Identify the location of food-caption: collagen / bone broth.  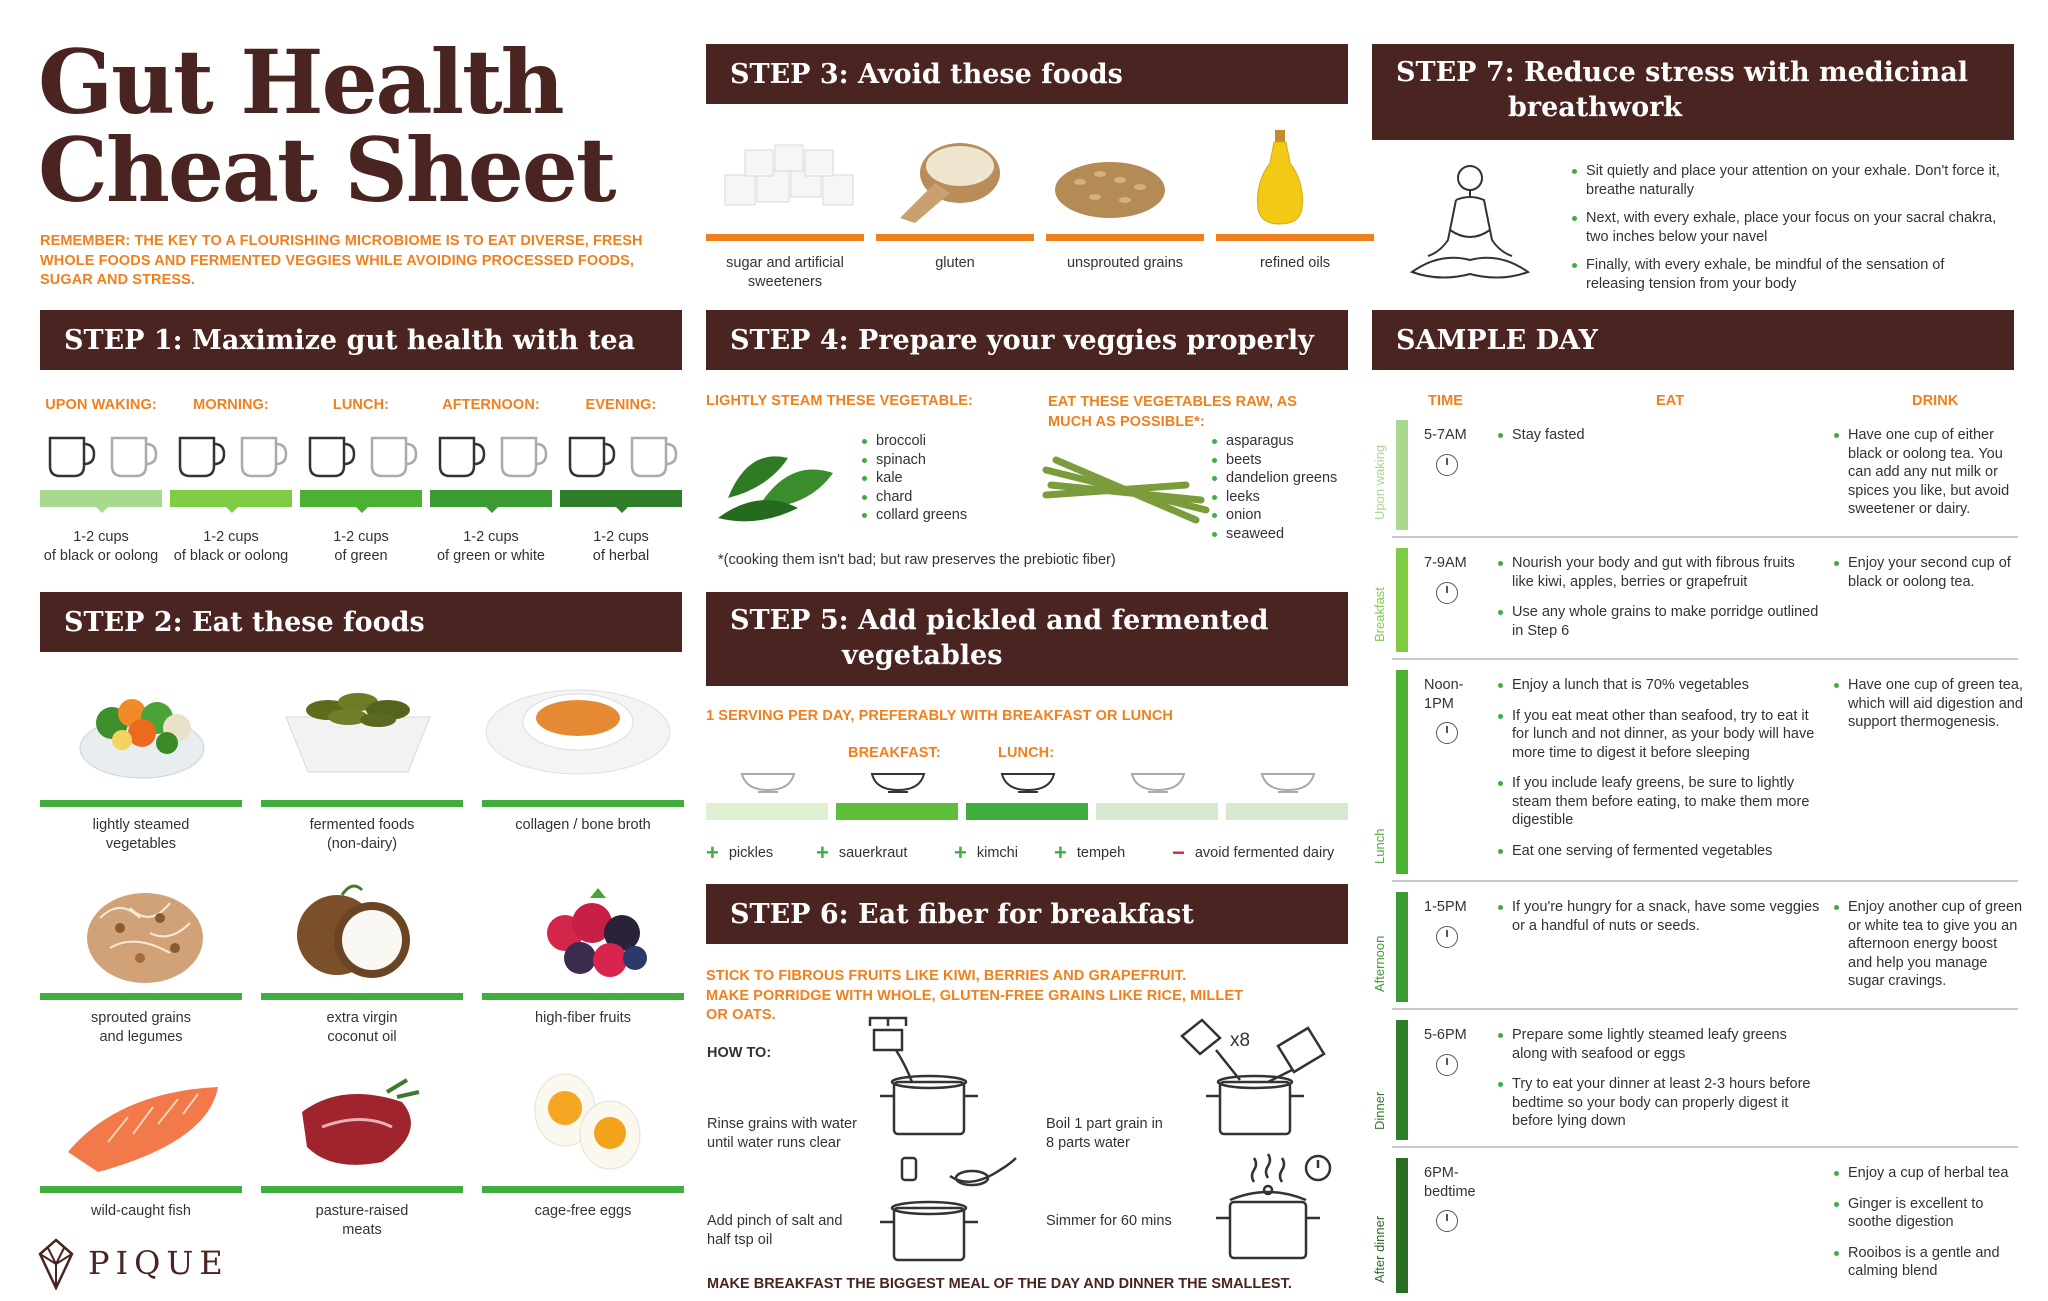
(583, 825).